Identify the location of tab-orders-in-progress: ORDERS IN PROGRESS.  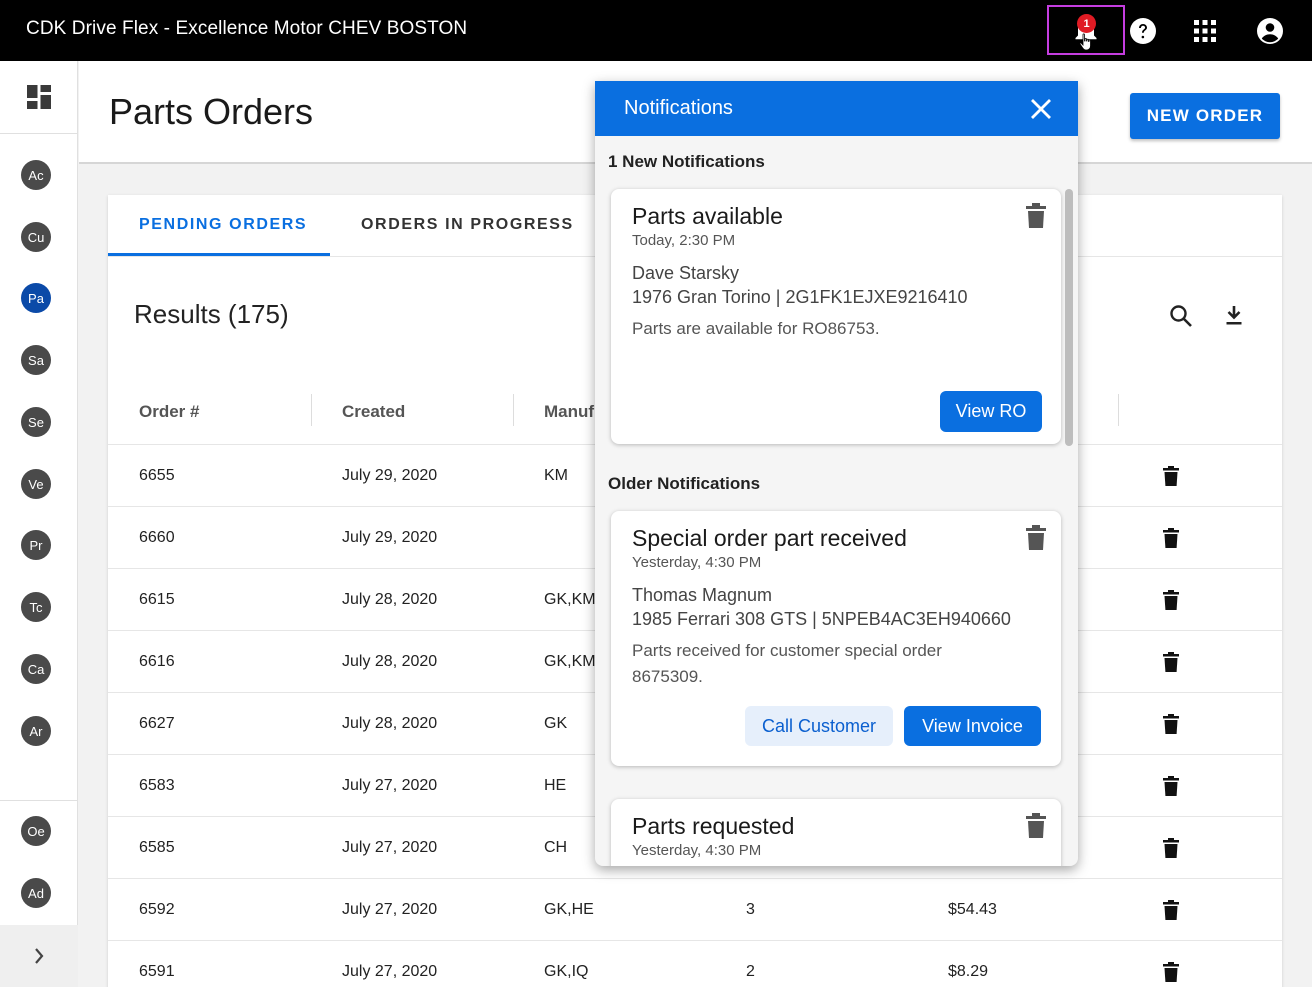
(467, 225).